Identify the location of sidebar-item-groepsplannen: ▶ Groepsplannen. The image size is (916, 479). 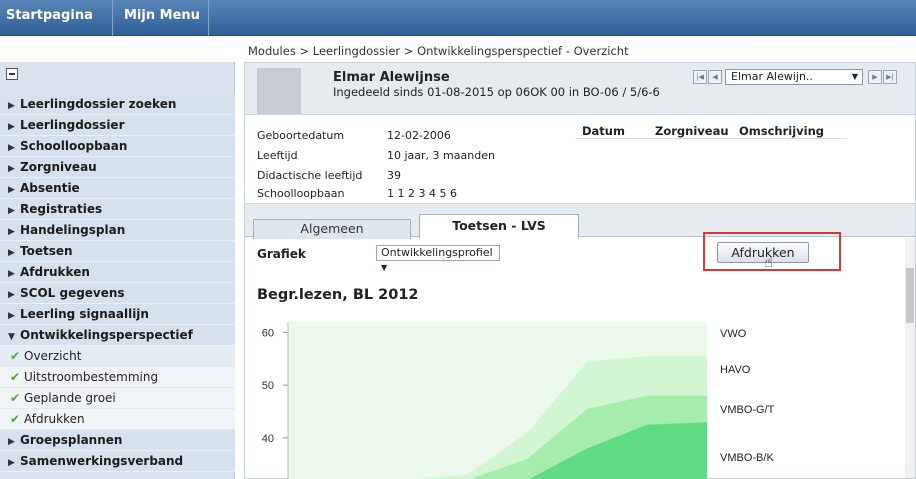
(117, 440).